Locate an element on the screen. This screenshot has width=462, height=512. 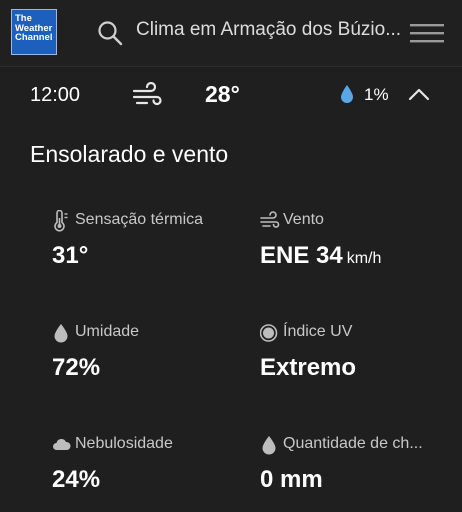
cloud-icon is located at coordinates (62, 444).